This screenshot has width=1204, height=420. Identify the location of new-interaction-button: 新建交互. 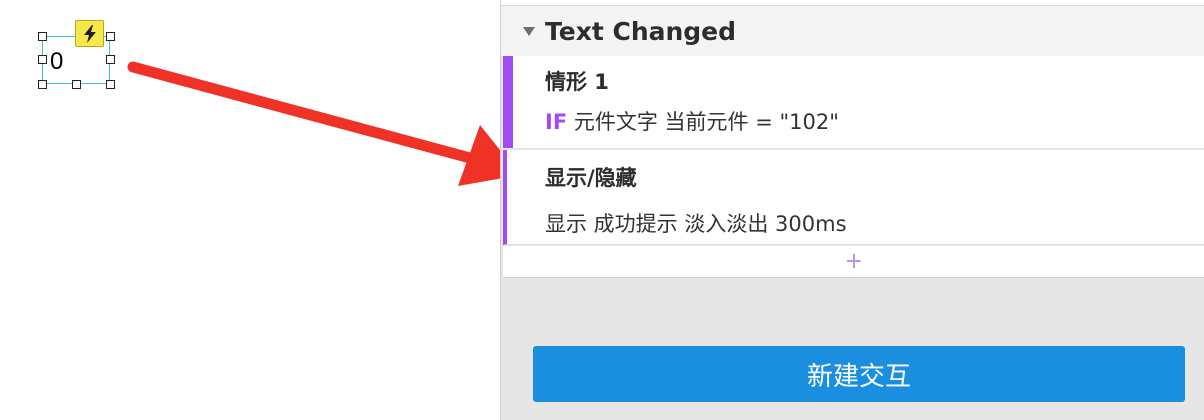
(859, 374).